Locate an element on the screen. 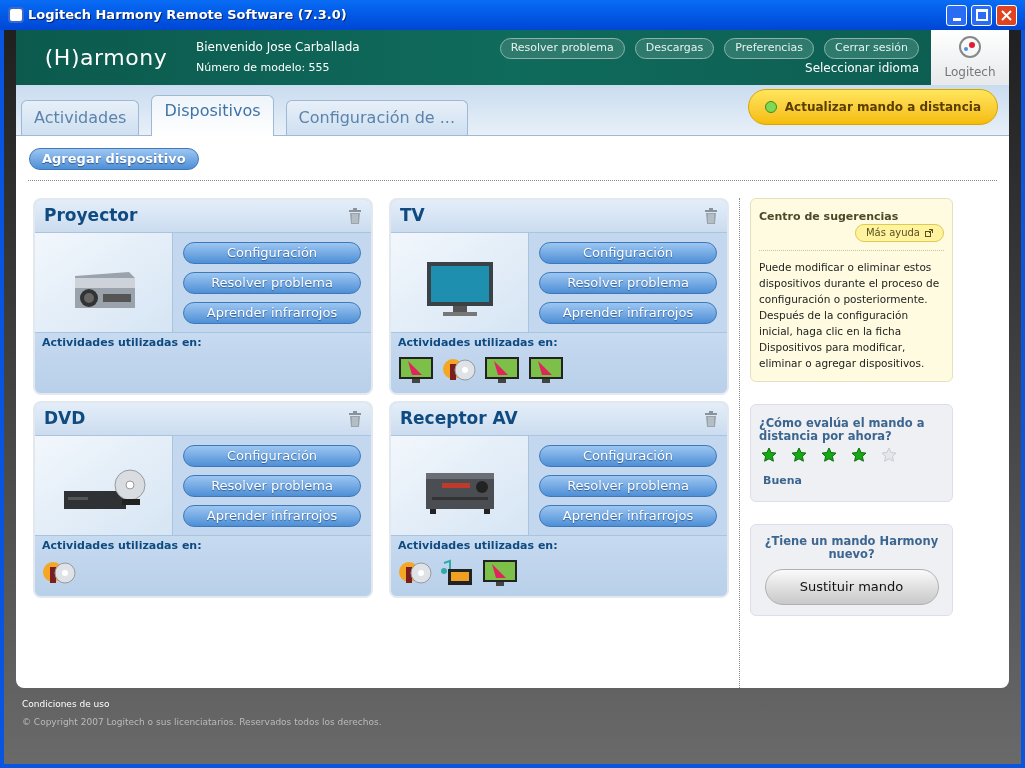 The image size is (1025, 768). tips-text: Puede modificar o eliminar estos dispositivos durante el proceso de configuración o posteriormente. Después de la configuración inicial, haga clic en la ficha Dispositivos para modificar, eliminar o agregar dispositivos. is located at coordinates (850, 315).